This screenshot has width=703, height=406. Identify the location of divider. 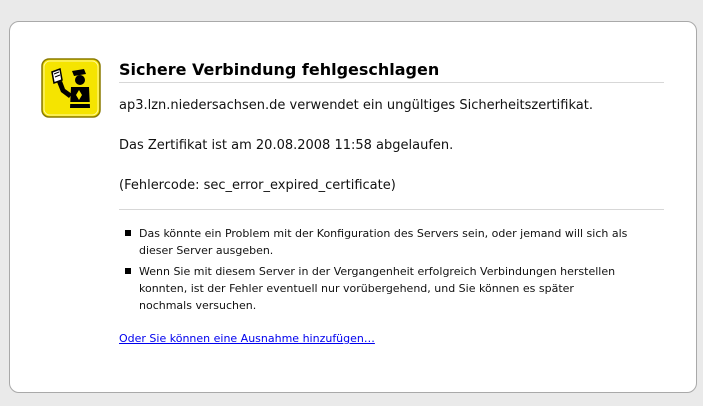
(391, 209).